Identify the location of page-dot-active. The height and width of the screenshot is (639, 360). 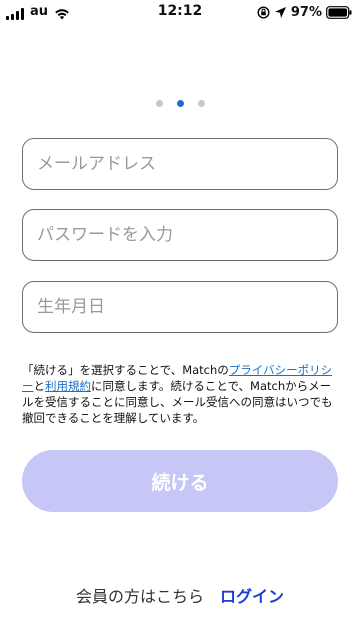
(180, 103).